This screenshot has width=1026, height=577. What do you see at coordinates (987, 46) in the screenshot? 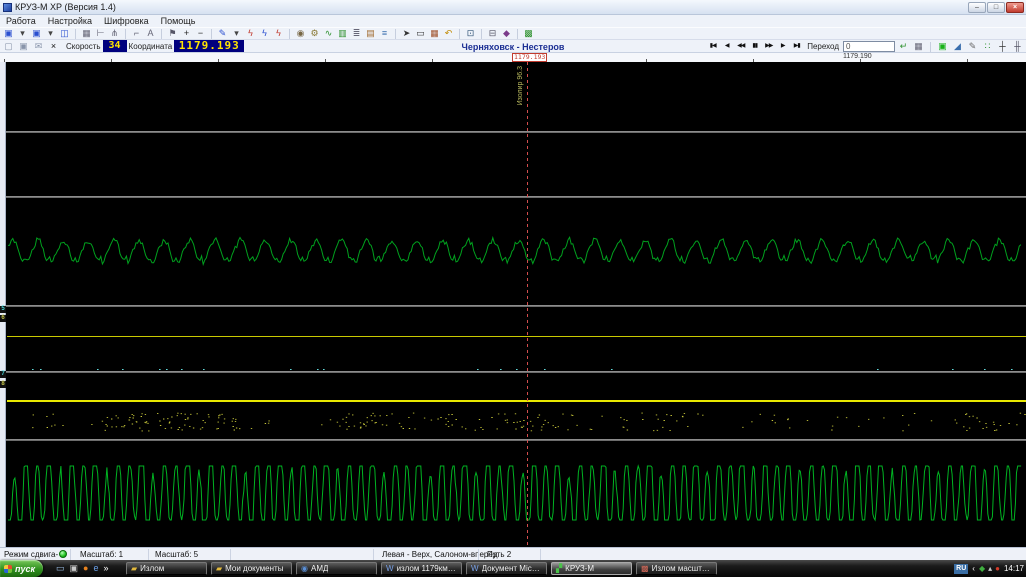
I see `scatter-button: ∷` at bounding box center [987, 46].